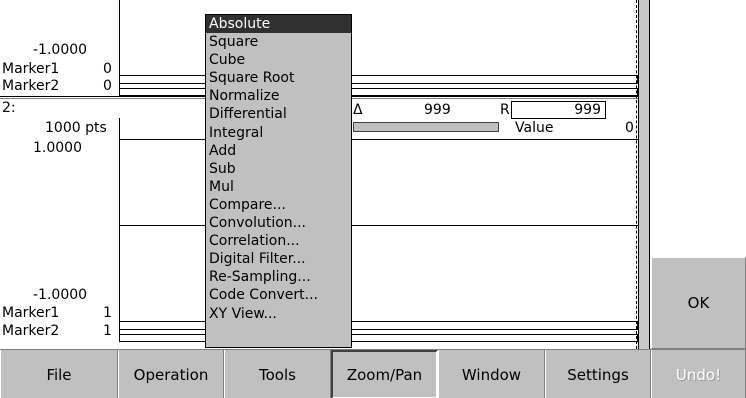 This screenshot has width=746, height=398. What do you see at coordinates (9, 108) in the screenshot?
I see `pane2-index: 2:` at bounding box center [9, 108].